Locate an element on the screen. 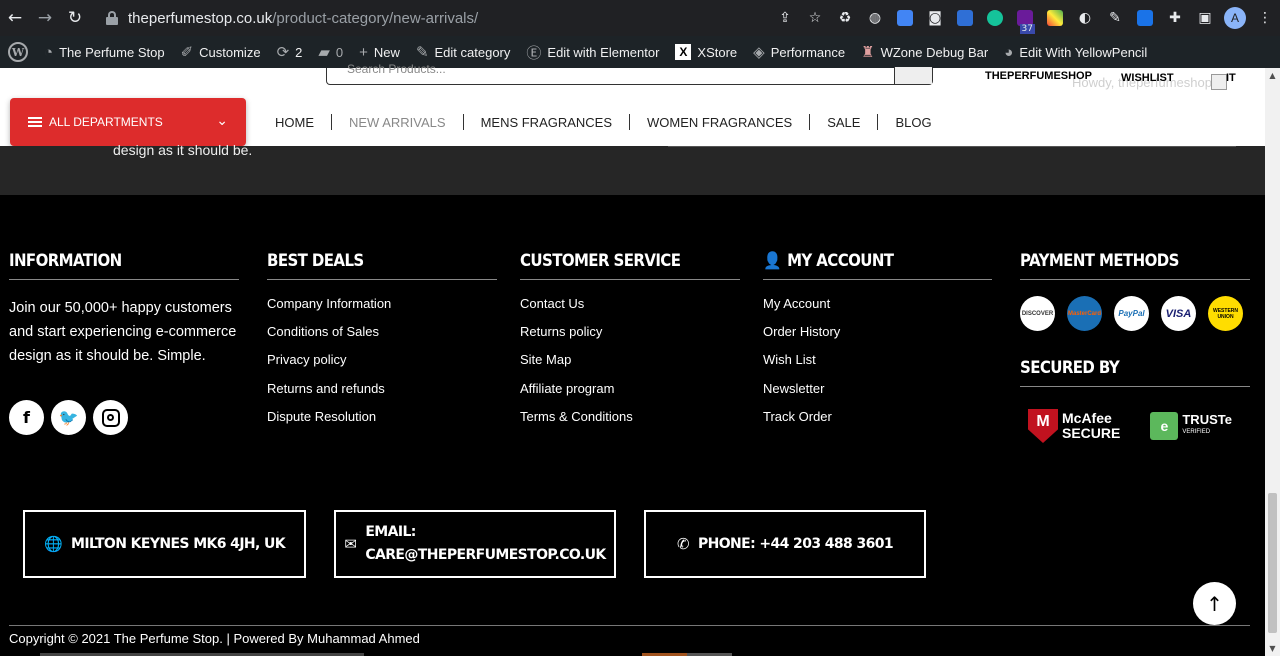  extension-pen-icon: ✎ is located at coordinates (1115, 18).